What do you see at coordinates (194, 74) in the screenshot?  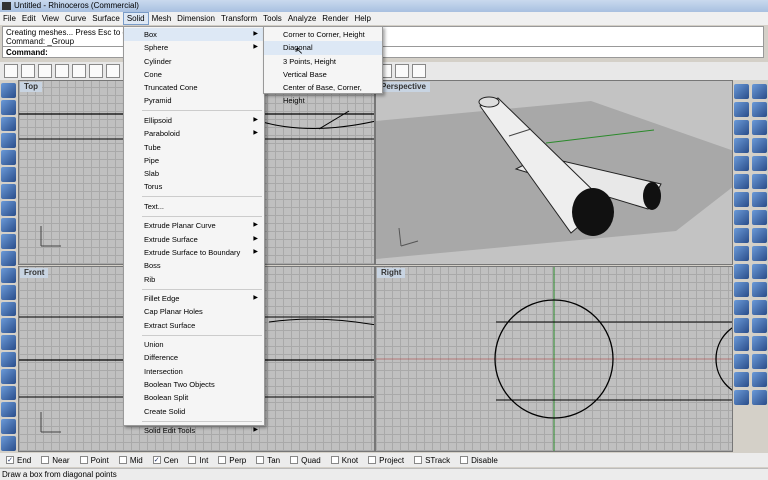 I see `menu-item-cone: Cone` at bounding box center [194, 74].